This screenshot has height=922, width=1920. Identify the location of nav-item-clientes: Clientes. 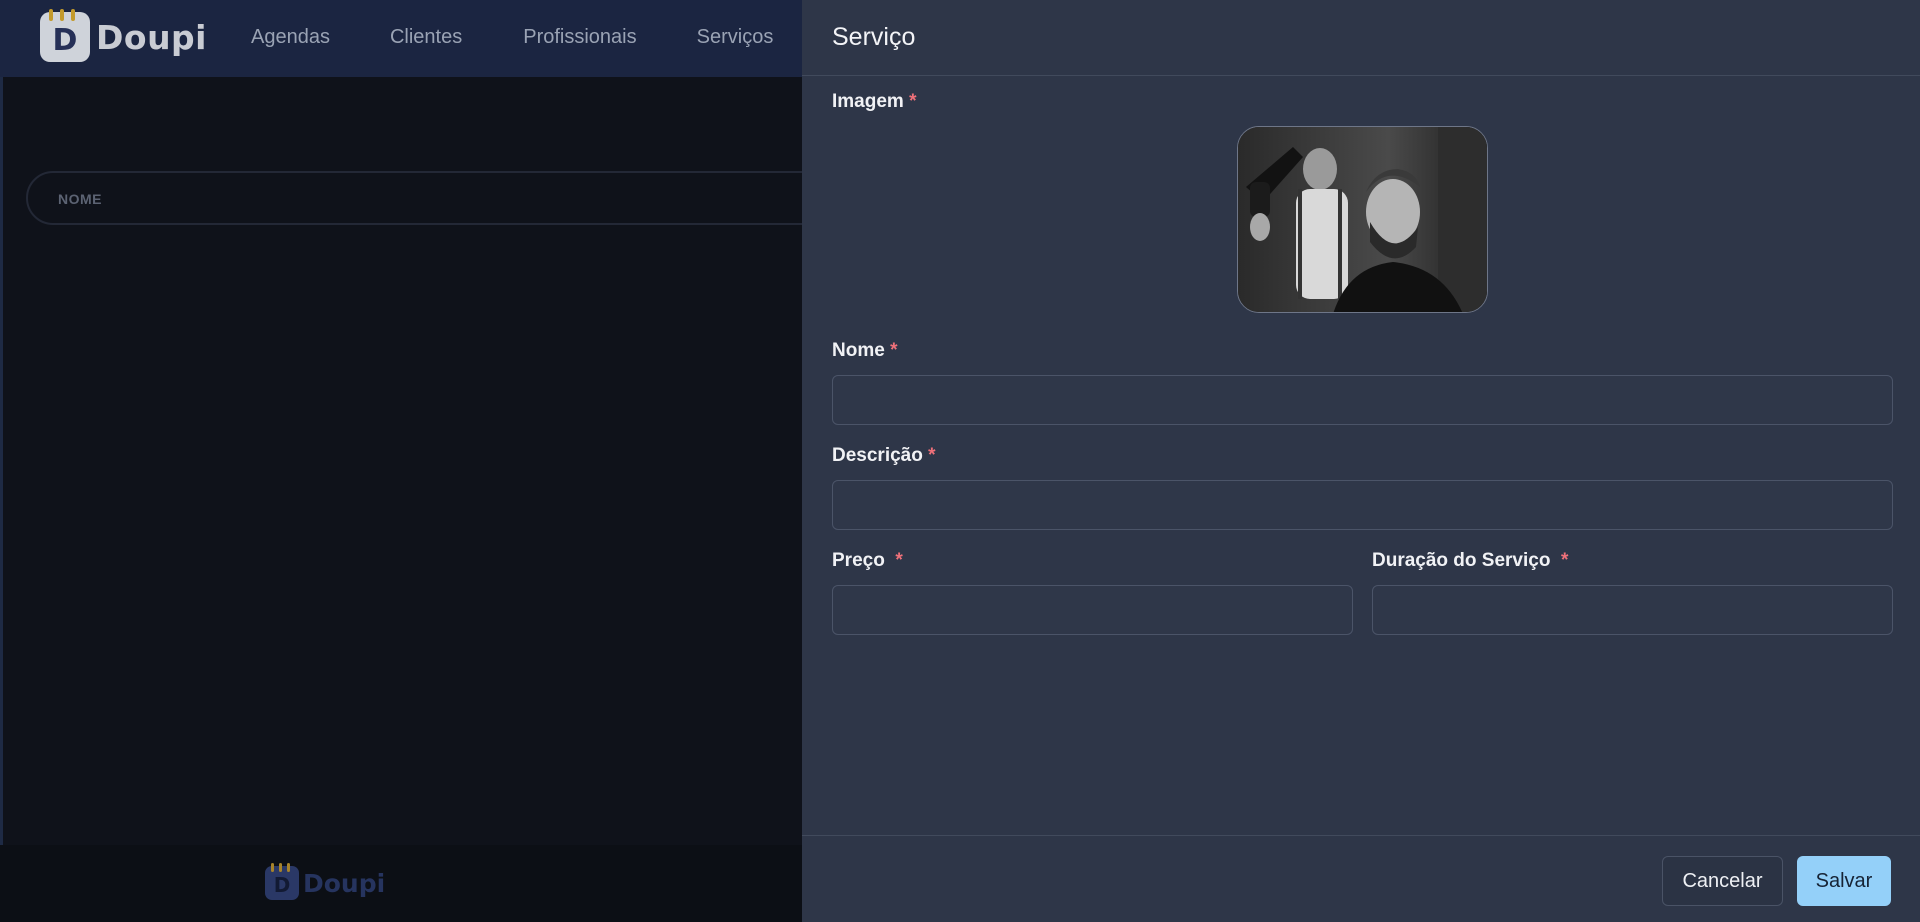
(426, 37).